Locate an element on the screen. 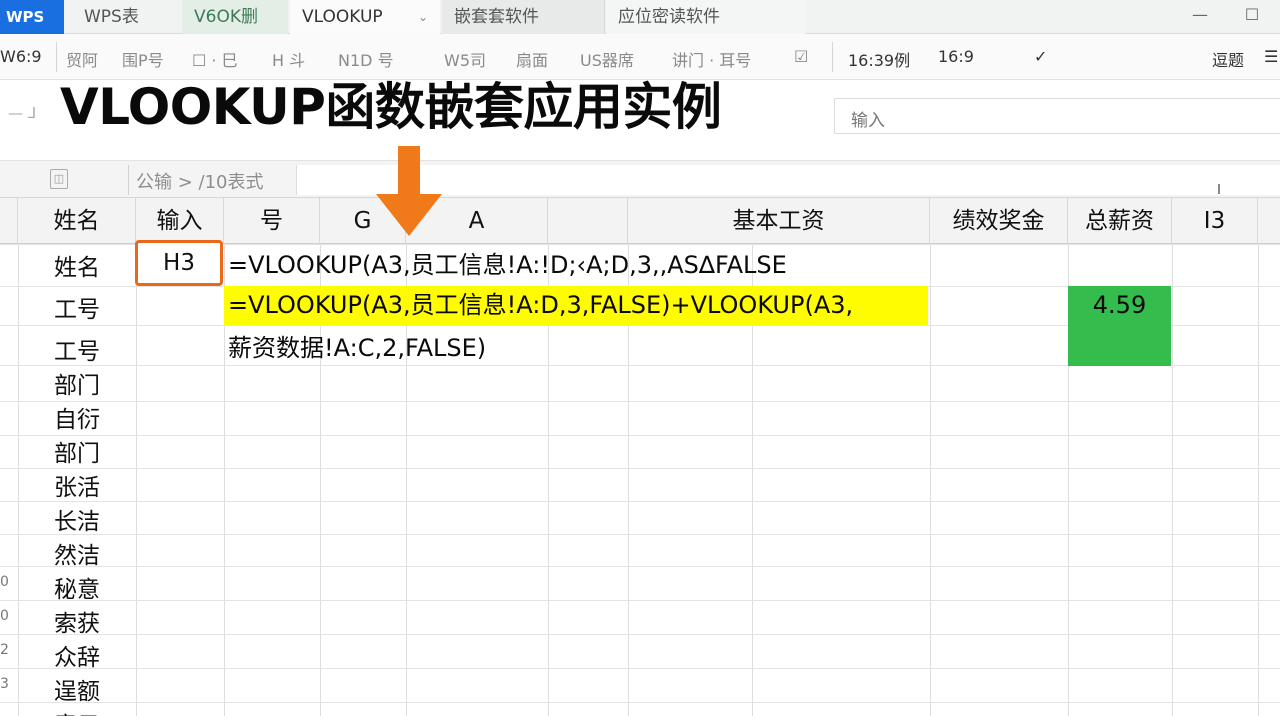 The height and width of the screenshot is (716, 1280). row-label: 秘意 is located at coordinates (77, 587).